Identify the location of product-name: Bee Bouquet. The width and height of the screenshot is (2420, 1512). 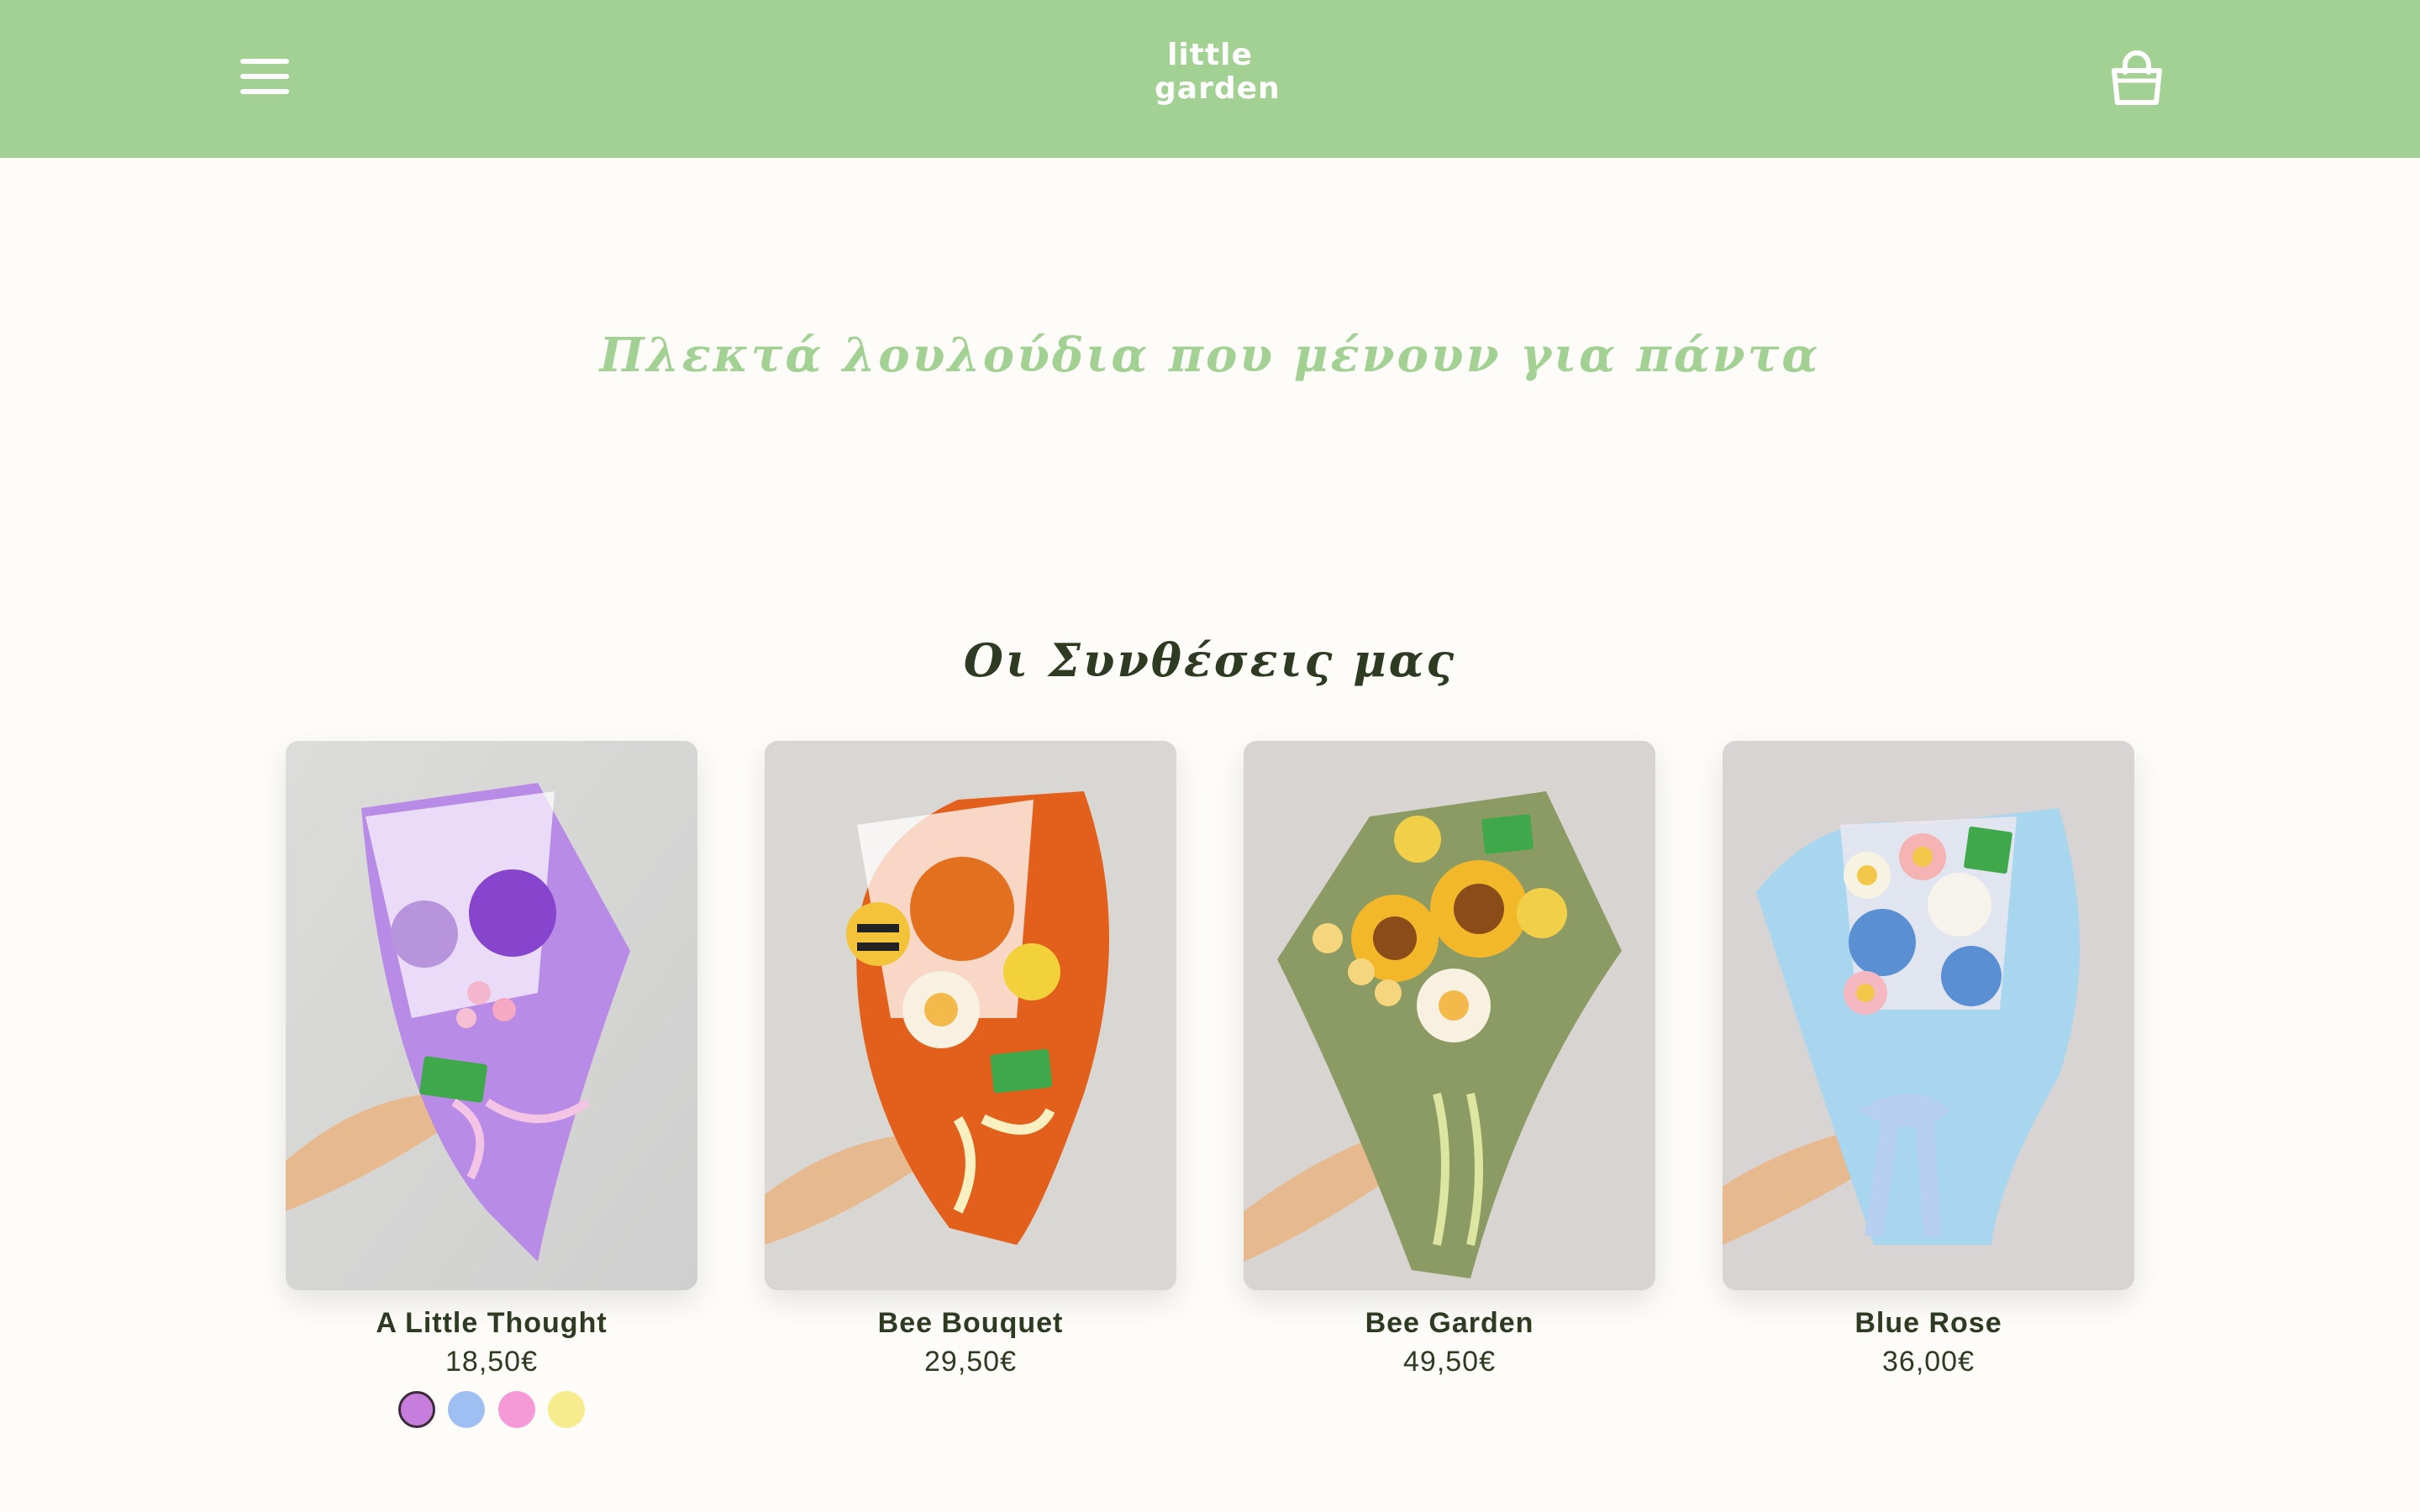
(970, 1323).